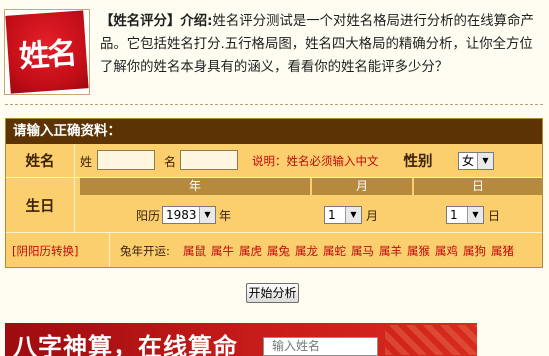 The width and height of the screenshot is (549, 356). I want to click on intro-tag: 【姓名评分】, so click(140, 21).